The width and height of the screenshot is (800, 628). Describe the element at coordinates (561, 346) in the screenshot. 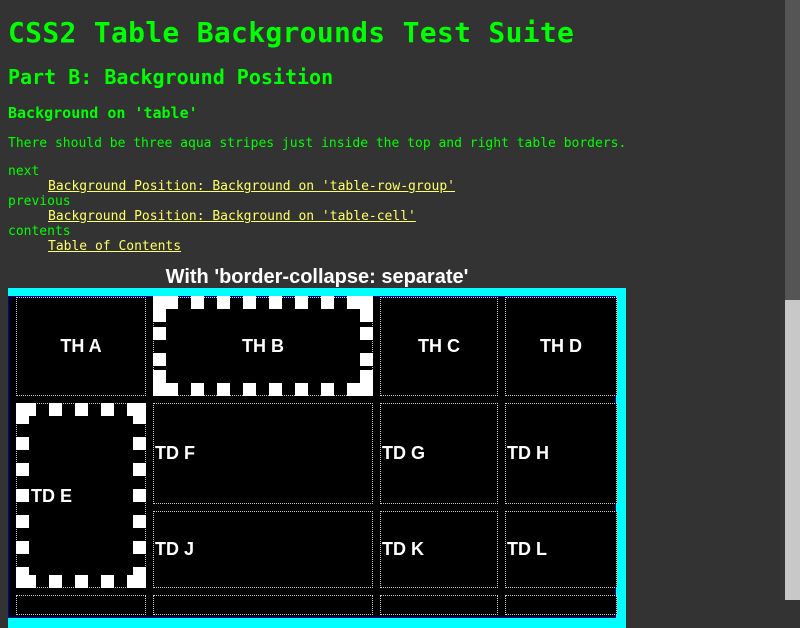

I see `table-header-d: TH D` at that location.